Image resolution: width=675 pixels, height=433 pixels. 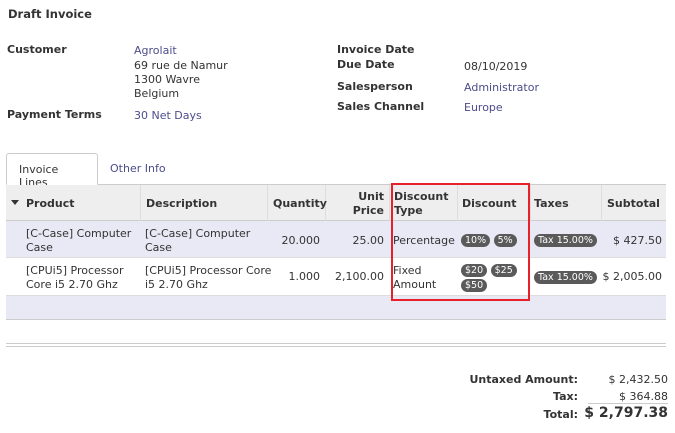 I want to click on customer-address-line-3: Belgium, so click(x=157, y=93).